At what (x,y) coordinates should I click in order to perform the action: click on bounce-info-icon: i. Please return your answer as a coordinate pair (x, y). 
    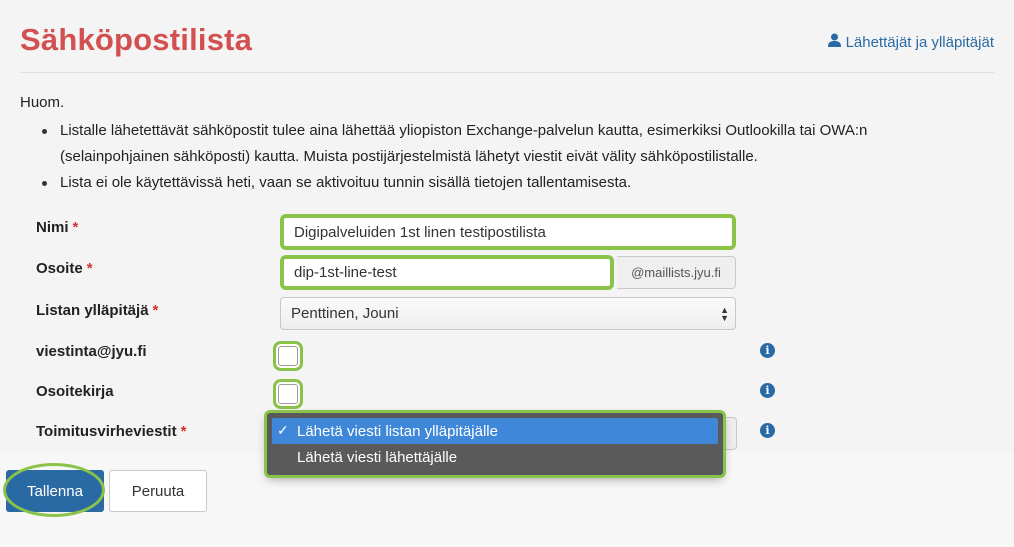
    Looking at the image, I should click on (767, 430).